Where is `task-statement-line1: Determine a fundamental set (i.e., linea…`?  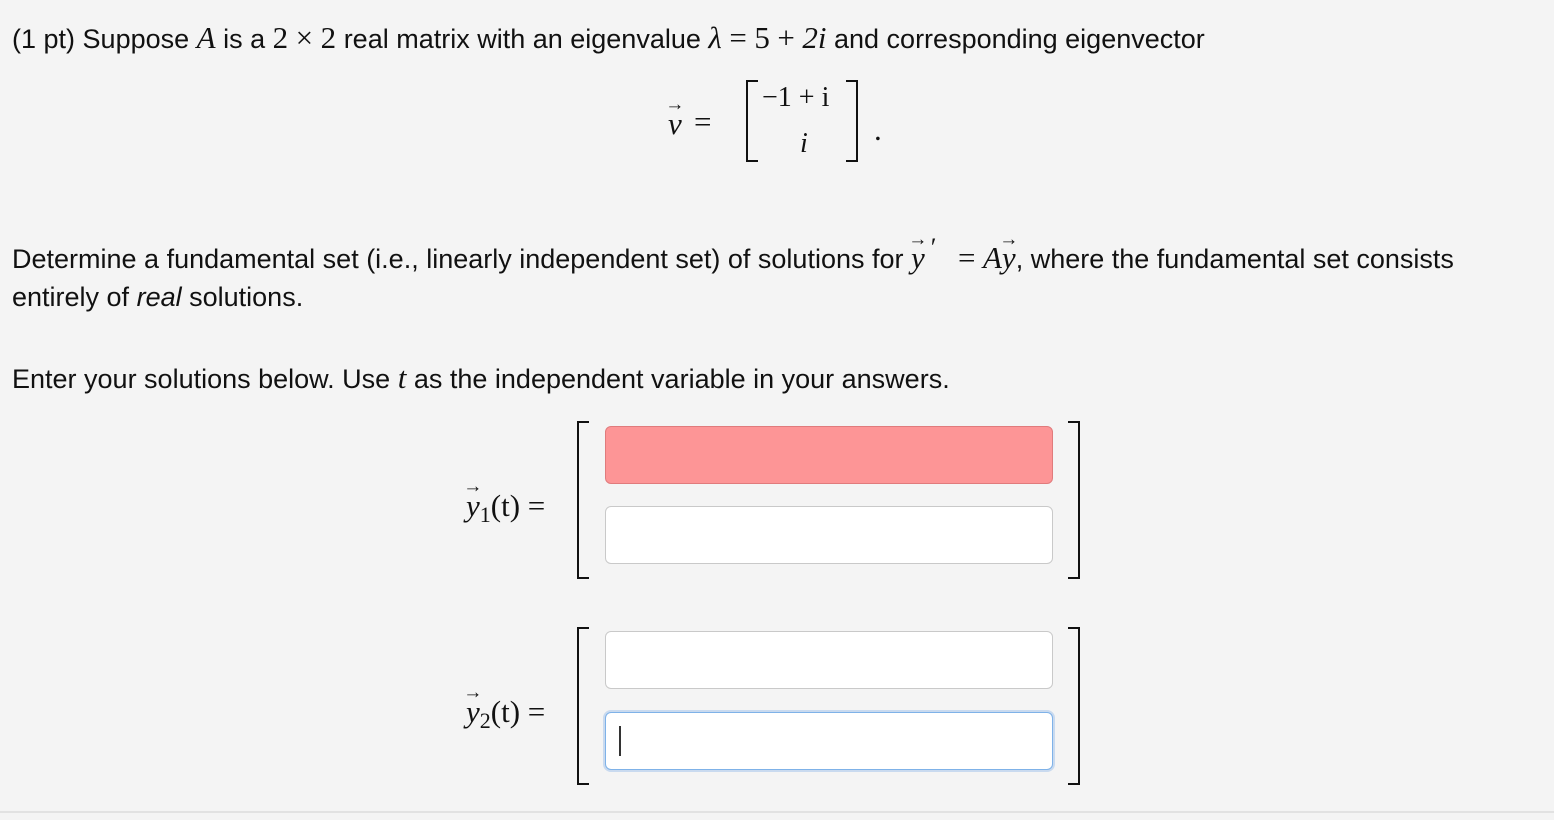 task-statement-line1: Determine a fundamental set (i.e., linea… is located at coordinates (733, 255).